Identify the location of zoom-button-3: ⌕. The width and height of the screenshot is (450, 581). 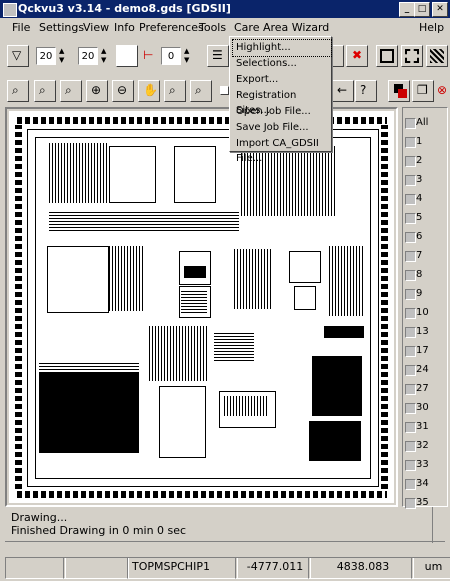
(71, 91).